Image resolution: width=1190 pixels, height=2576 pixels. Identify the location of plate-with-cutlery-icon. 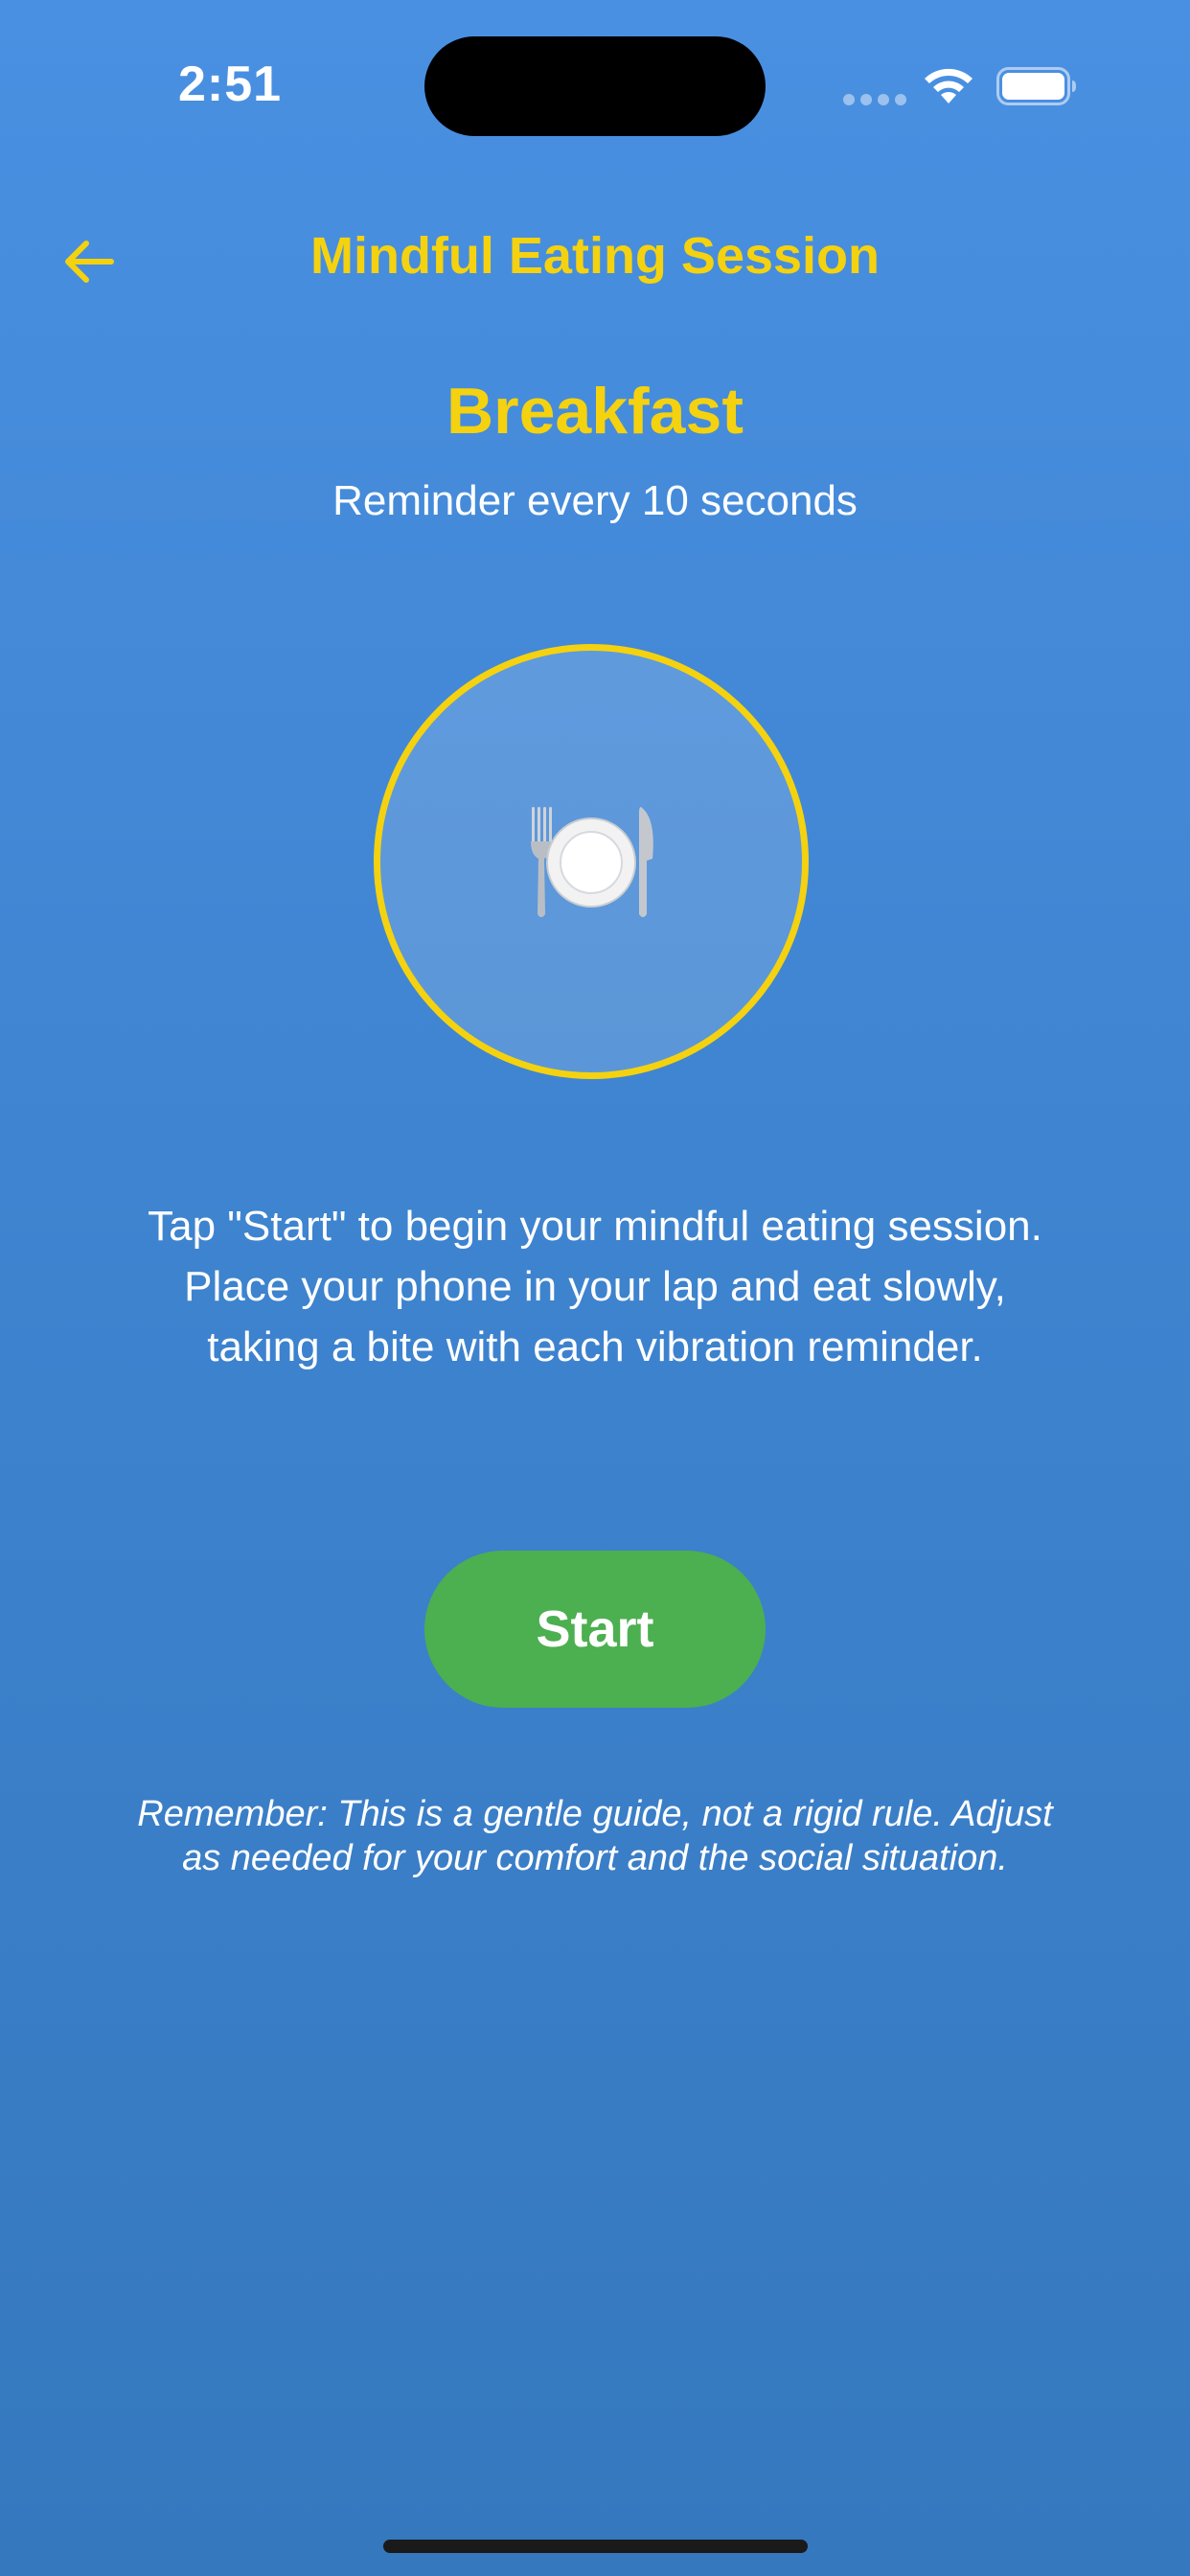
(592, 862).